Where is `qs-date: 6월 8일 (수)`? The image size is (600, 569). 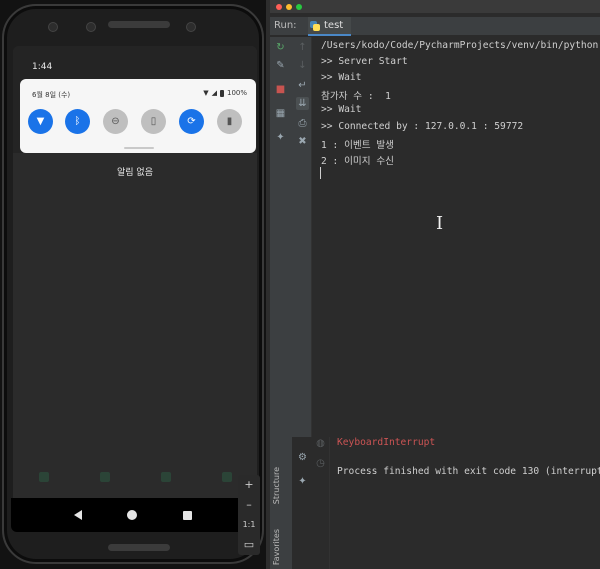 qs-date: 6월 8일 (수) is located at coordinates (51, 95).